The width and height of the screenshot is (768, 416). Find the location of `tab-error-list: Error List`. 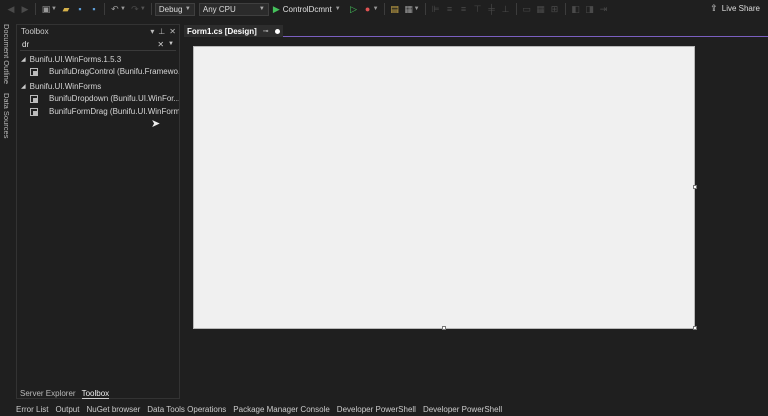

tab-error-list: Error List is located at coordinates (32, 409).